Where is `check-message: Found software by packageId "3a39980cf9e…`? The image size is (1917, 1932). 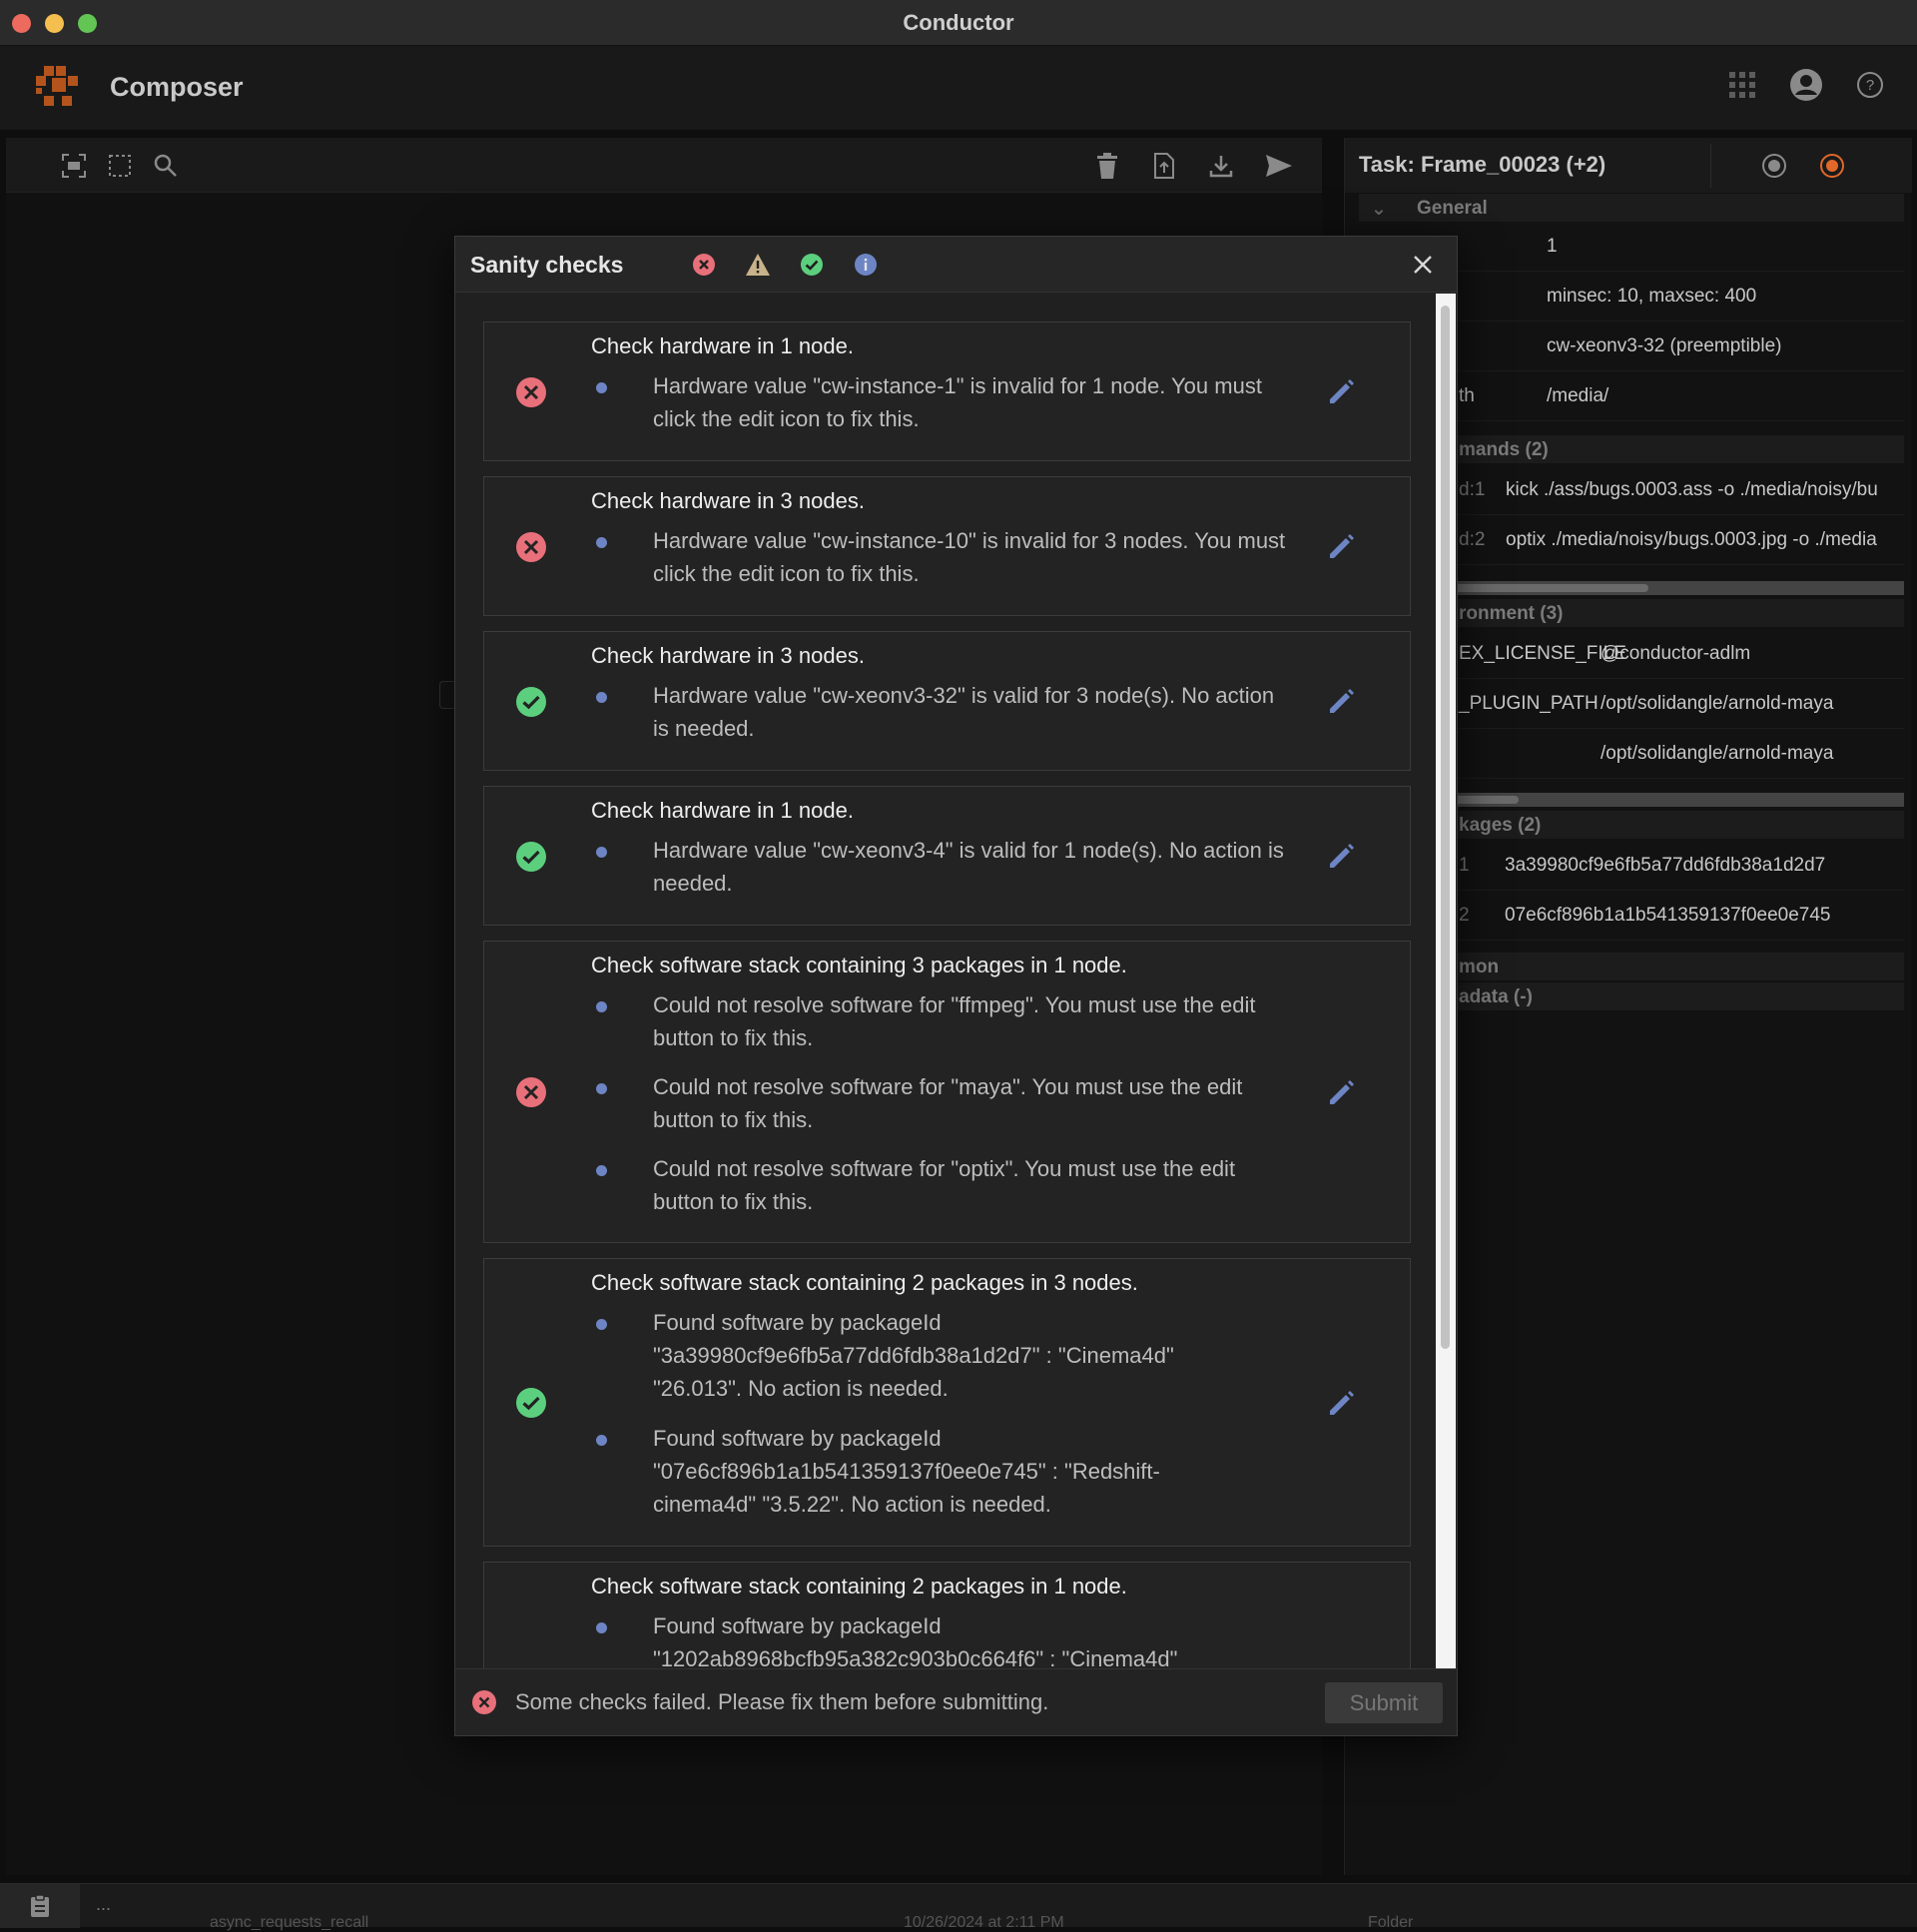
check-message: Found software by packageId "3a39980cf9e… is located at coordinates (913, 1356).